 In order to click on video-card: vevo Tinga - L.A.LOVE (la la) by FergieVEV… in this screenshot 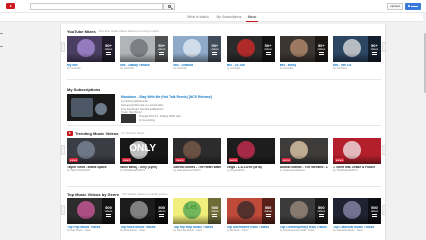, I will do `click(250, 155)`.